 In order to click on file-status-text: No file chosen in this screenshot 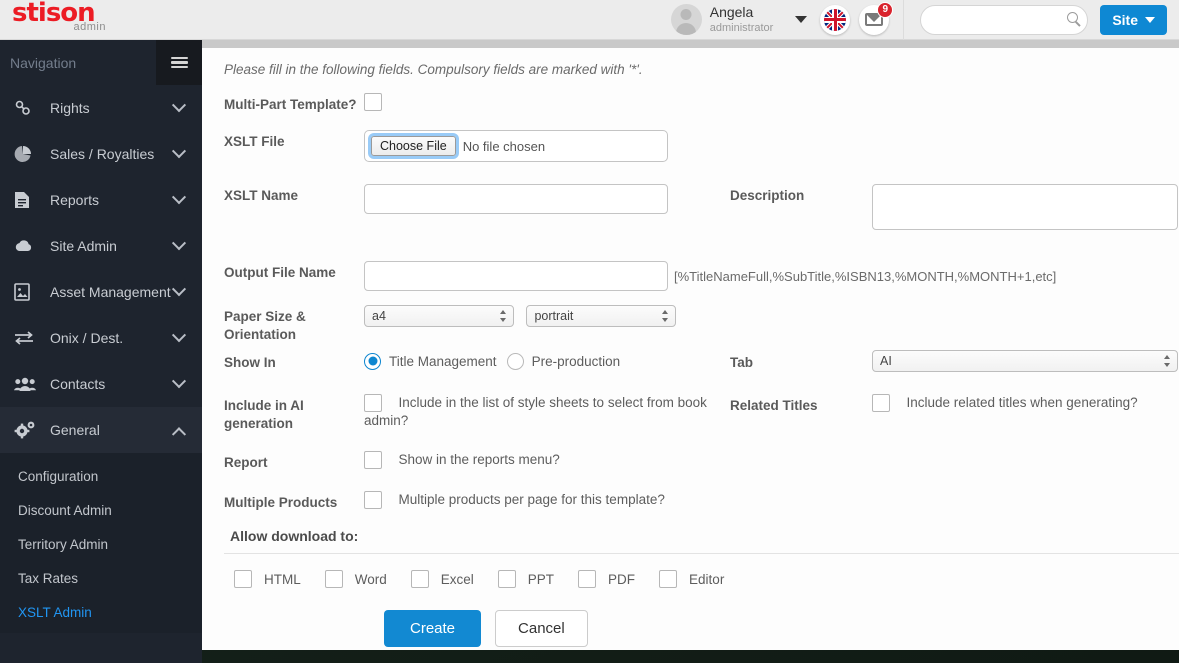, I will do `click(504, 146)`.